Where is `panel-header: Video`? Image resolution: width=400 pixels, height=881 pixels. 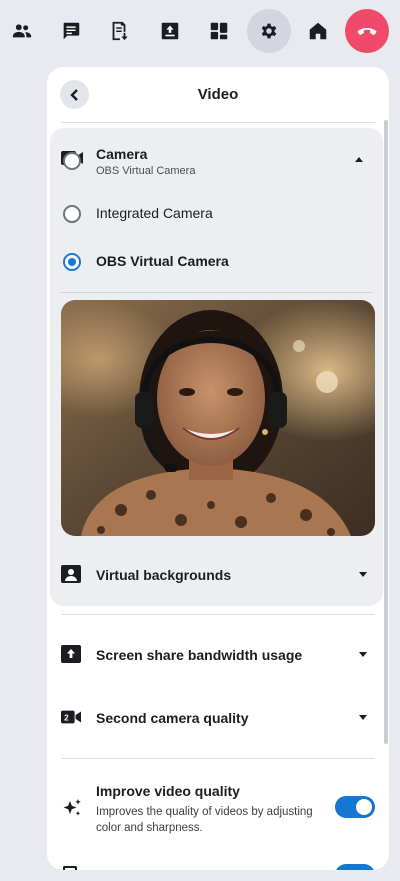
panel-header: Video is located at coordinates (218, 95).